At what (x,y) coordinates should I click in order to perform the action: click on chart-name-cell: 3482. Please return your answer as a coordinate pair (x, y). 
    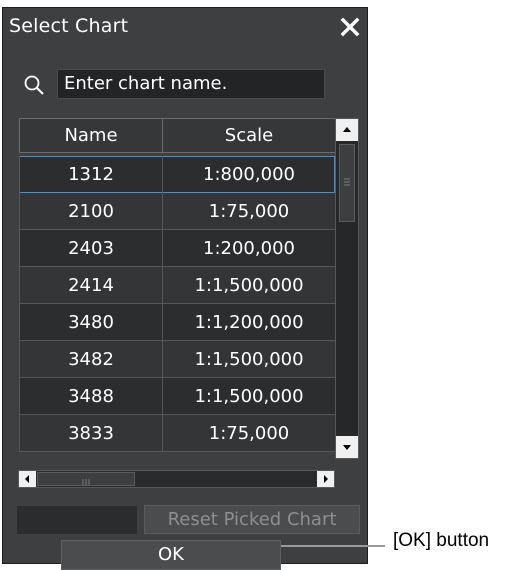
    Looking at the image, I should click on (90, 359).